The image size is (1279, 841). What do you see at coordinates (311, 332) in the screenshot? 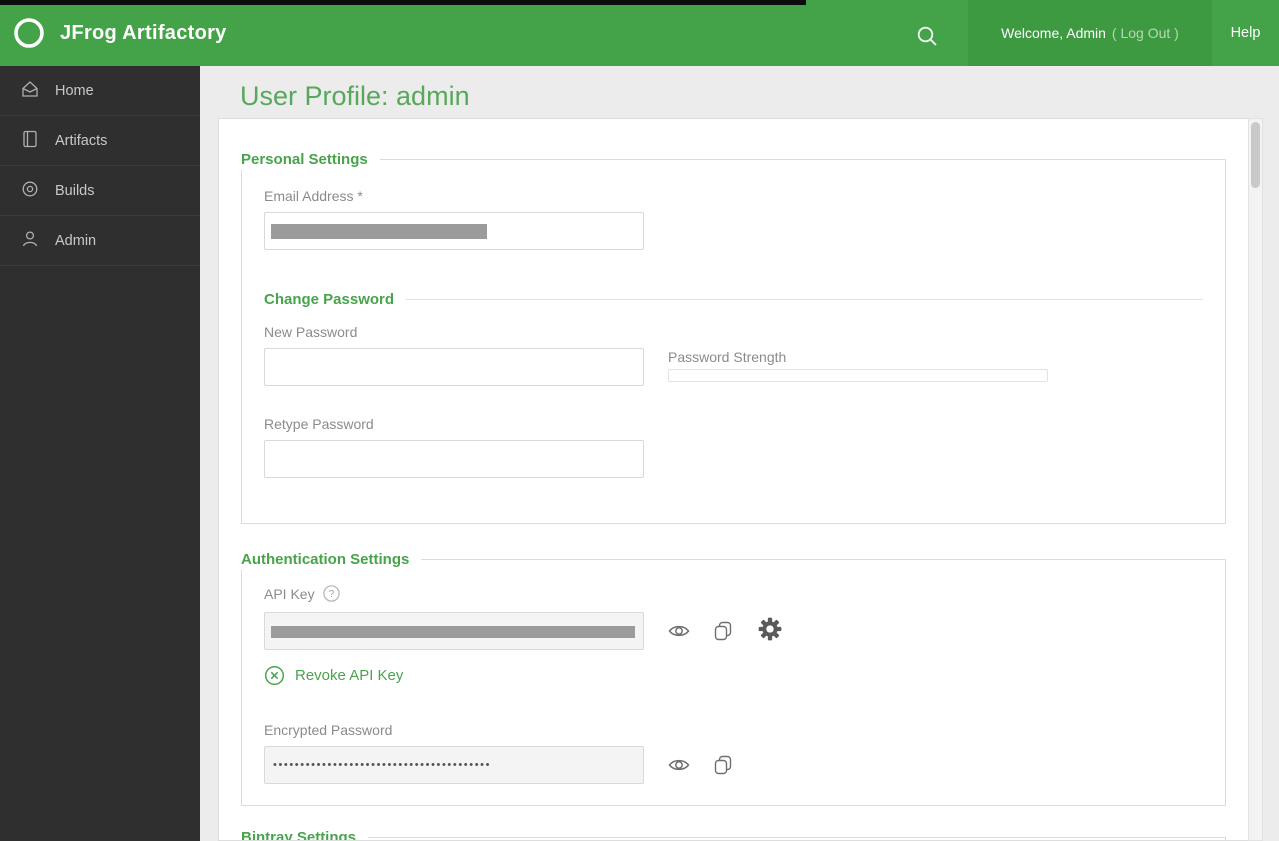
I see `new-password-label: New Password` at bounding box center [311, 332].